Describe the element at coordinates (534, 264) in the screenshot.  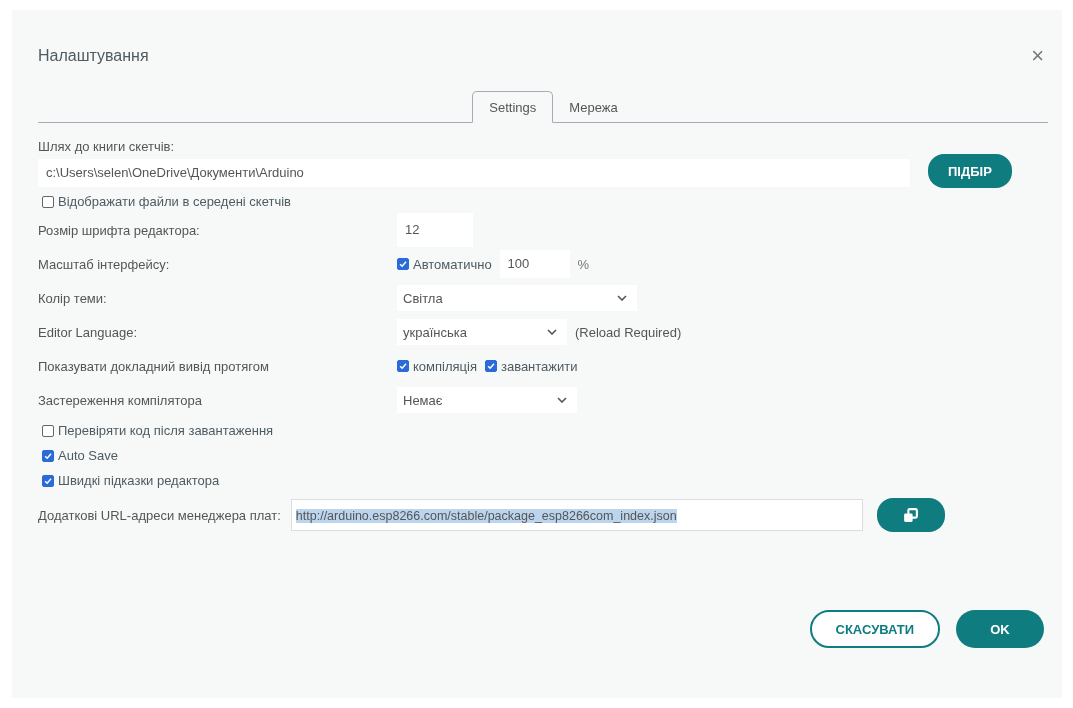
I see `scale-field: 100` at that location.